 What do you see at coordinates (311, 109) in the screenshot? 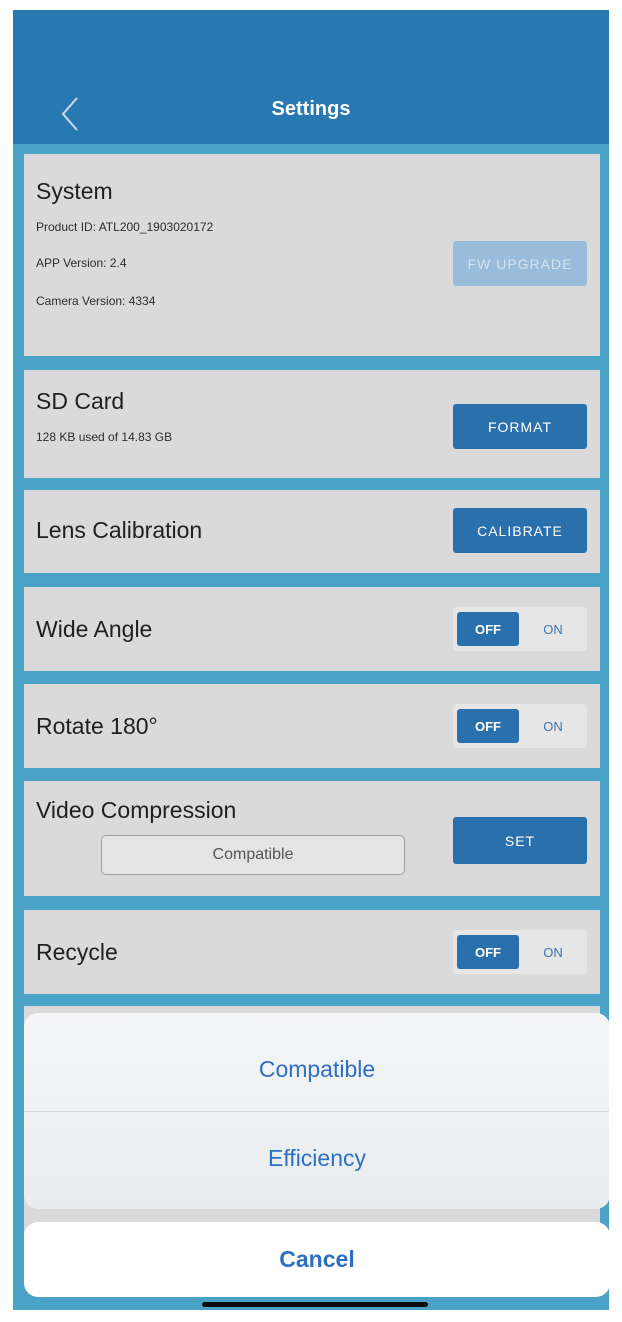
I see `page-title: Settings` at bounding box center [311, 109].